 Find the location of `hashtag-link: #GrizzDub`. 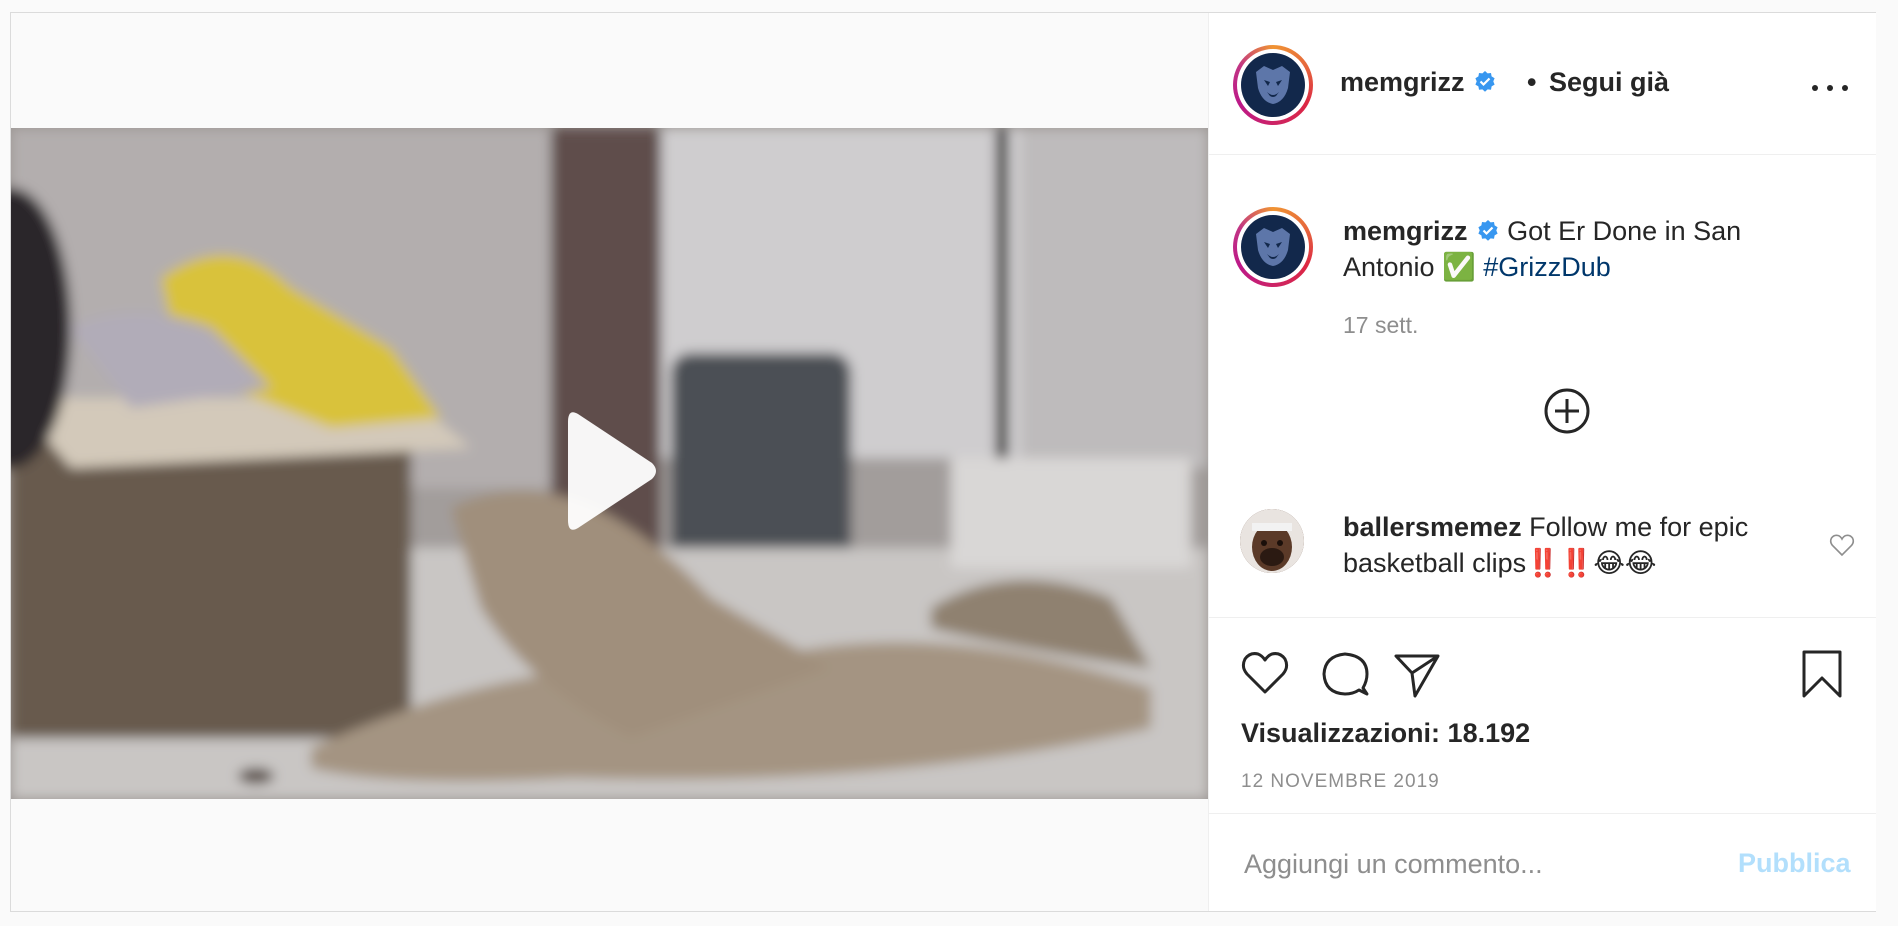

hashtag-link: #GrizzDub is located at coordinates (1547, 267).